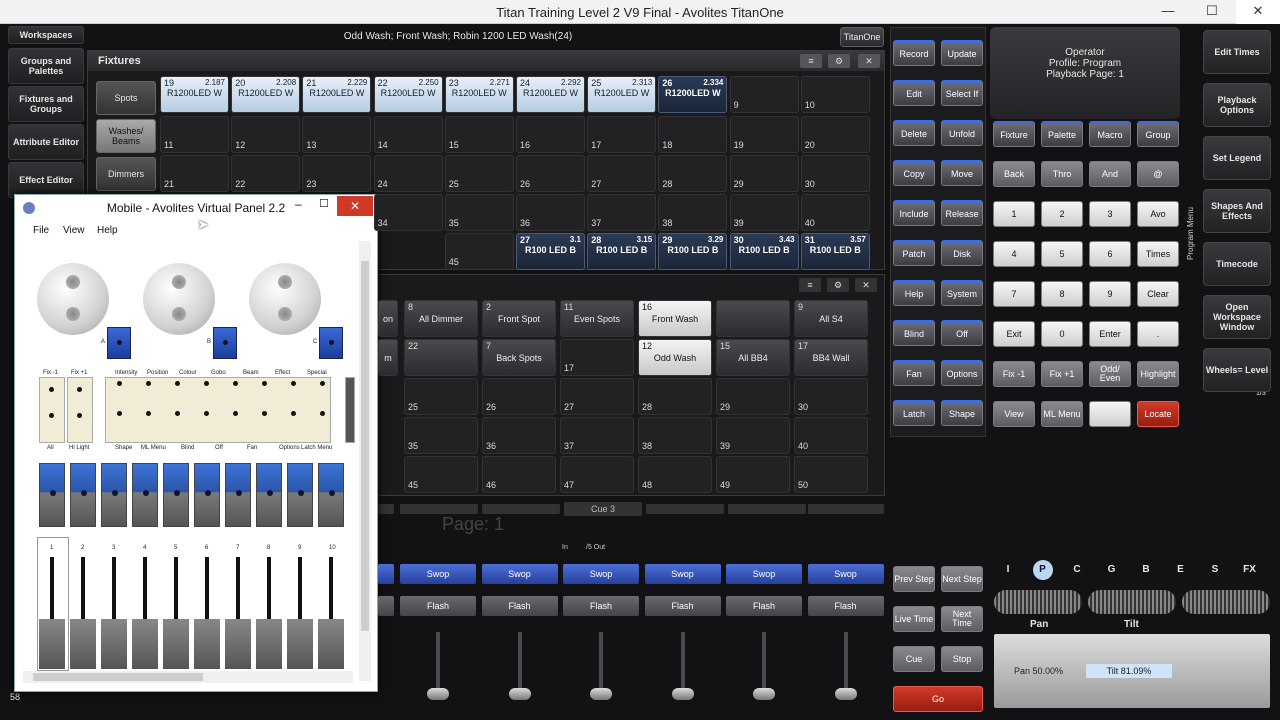  What do you see at coordinates (1237, 105) in the screenshot?
I see `right-sidebar-button: Playback Options` at bounding box center [1237, 105].